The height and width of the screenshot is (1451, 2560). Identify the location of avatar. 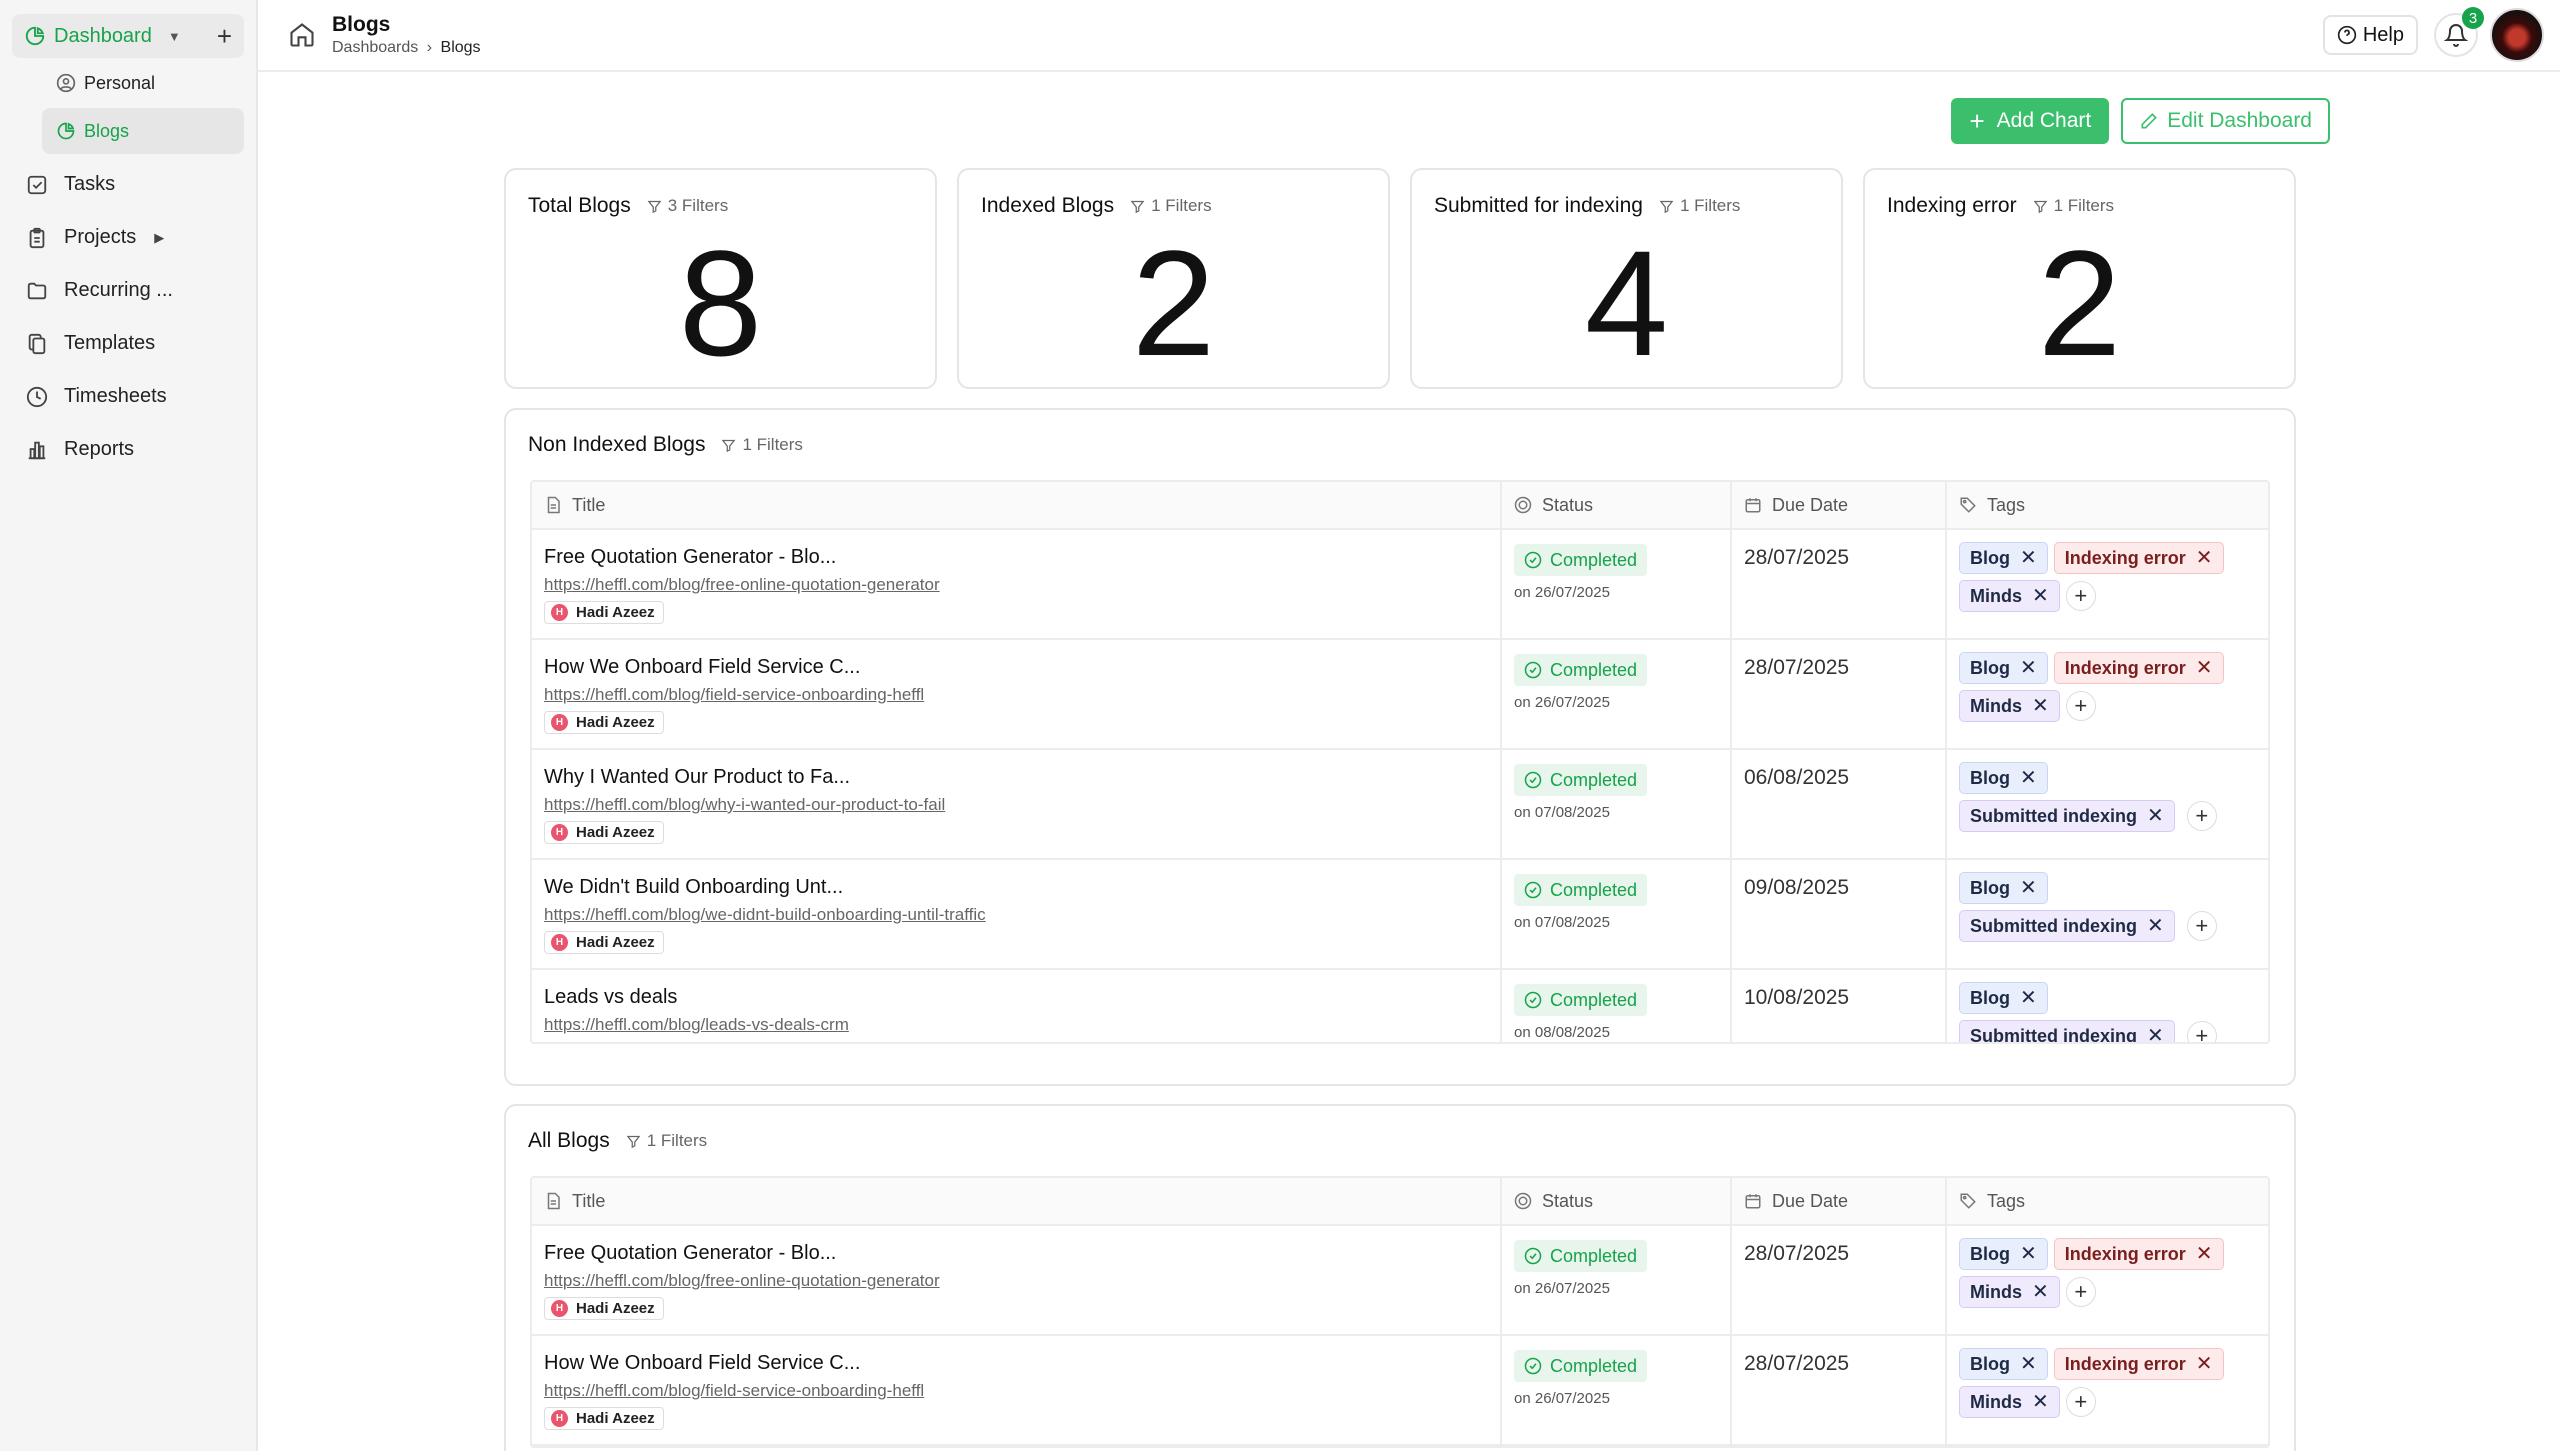
(2517, 35).